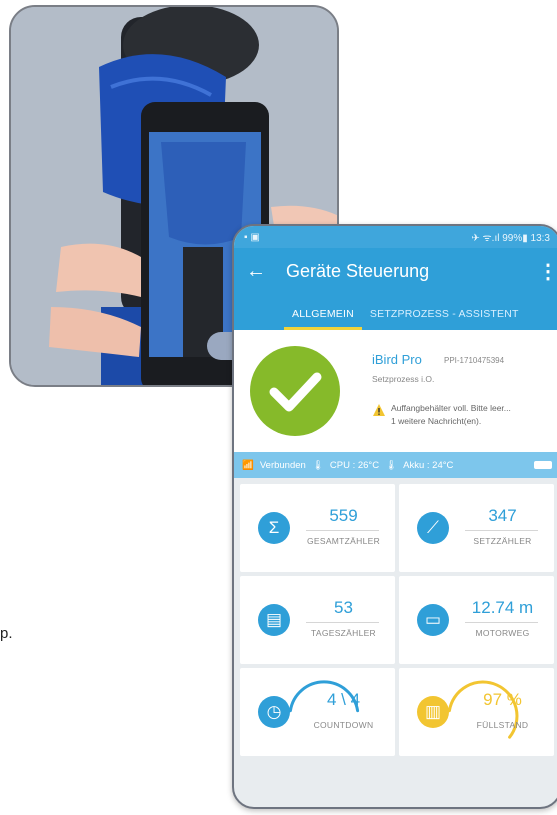 The height and width of the screenshot is (815, 557). What do you see at coordinates (343, 699) in the screenshot?
I see `tile-value: 4 \ 4` at bounding box center [343, 699].